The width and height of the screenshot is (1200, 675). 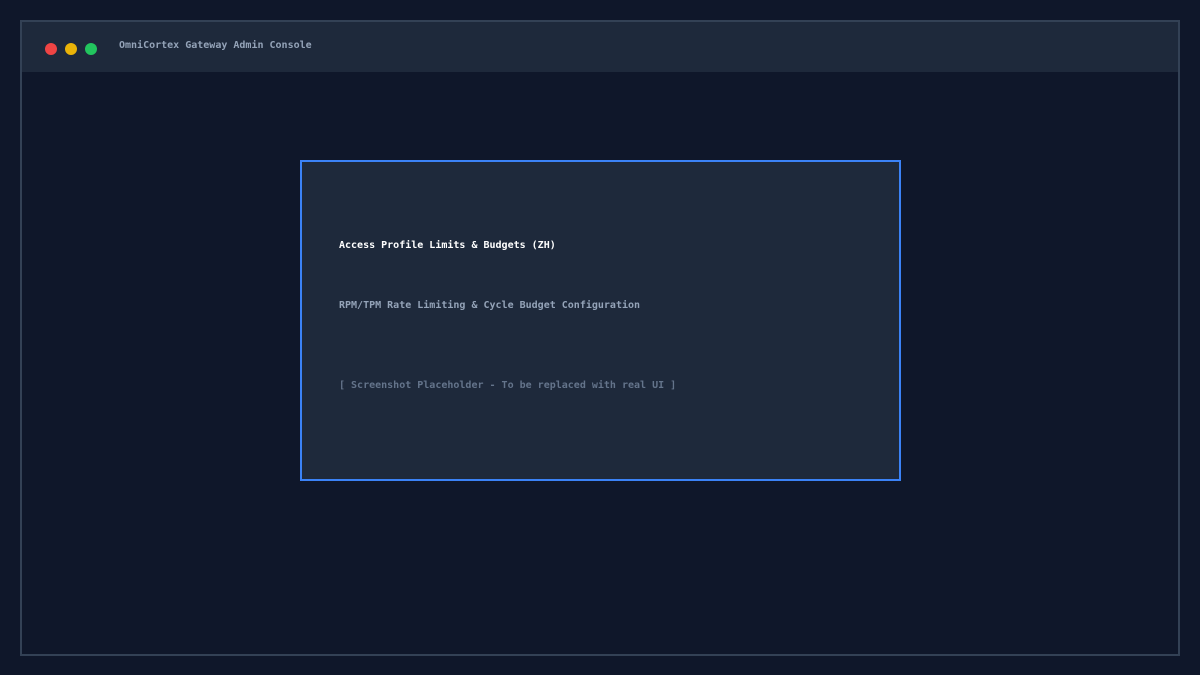 What do you see at coordinates (215, 45) in the screenshot?
I see `window-title: OmniCortex Gateway Admin Console` at bounding box center [215, 45].